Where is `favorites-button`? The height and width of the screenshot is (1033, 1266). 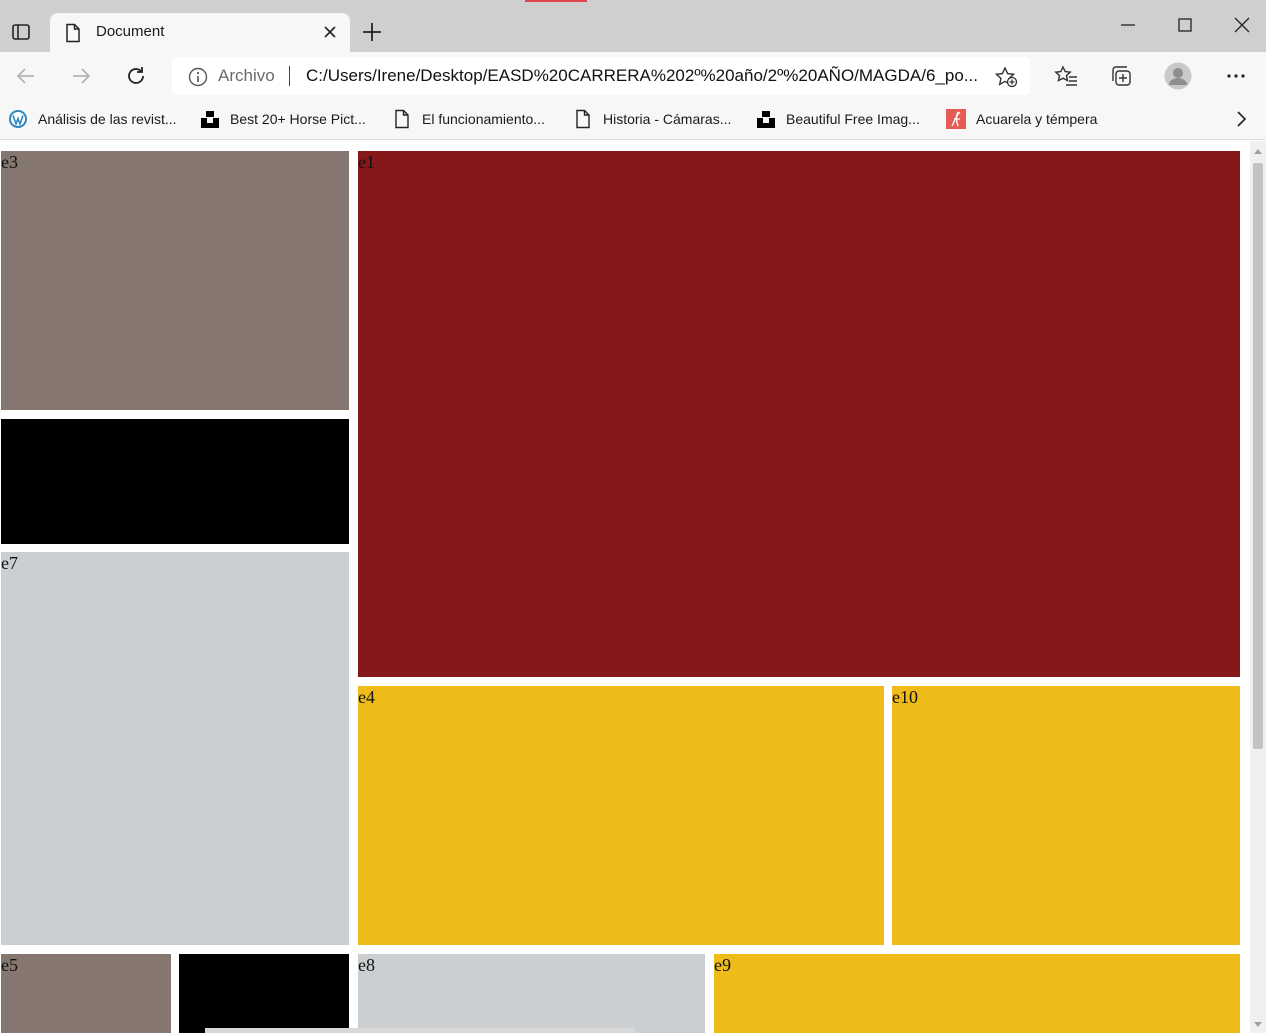
favorites-button is located at coordinates (1066, 76).